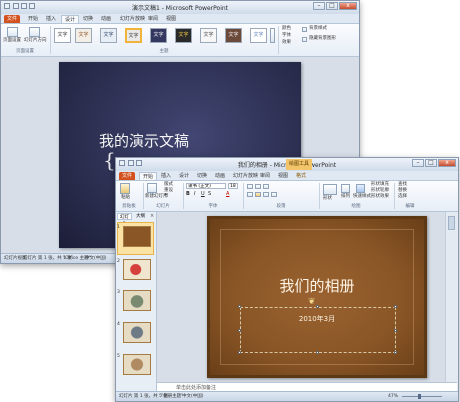  Describe the element at coordinates (184, 176) in the screenshot. I see `front-tab-design: 设计` at that location.